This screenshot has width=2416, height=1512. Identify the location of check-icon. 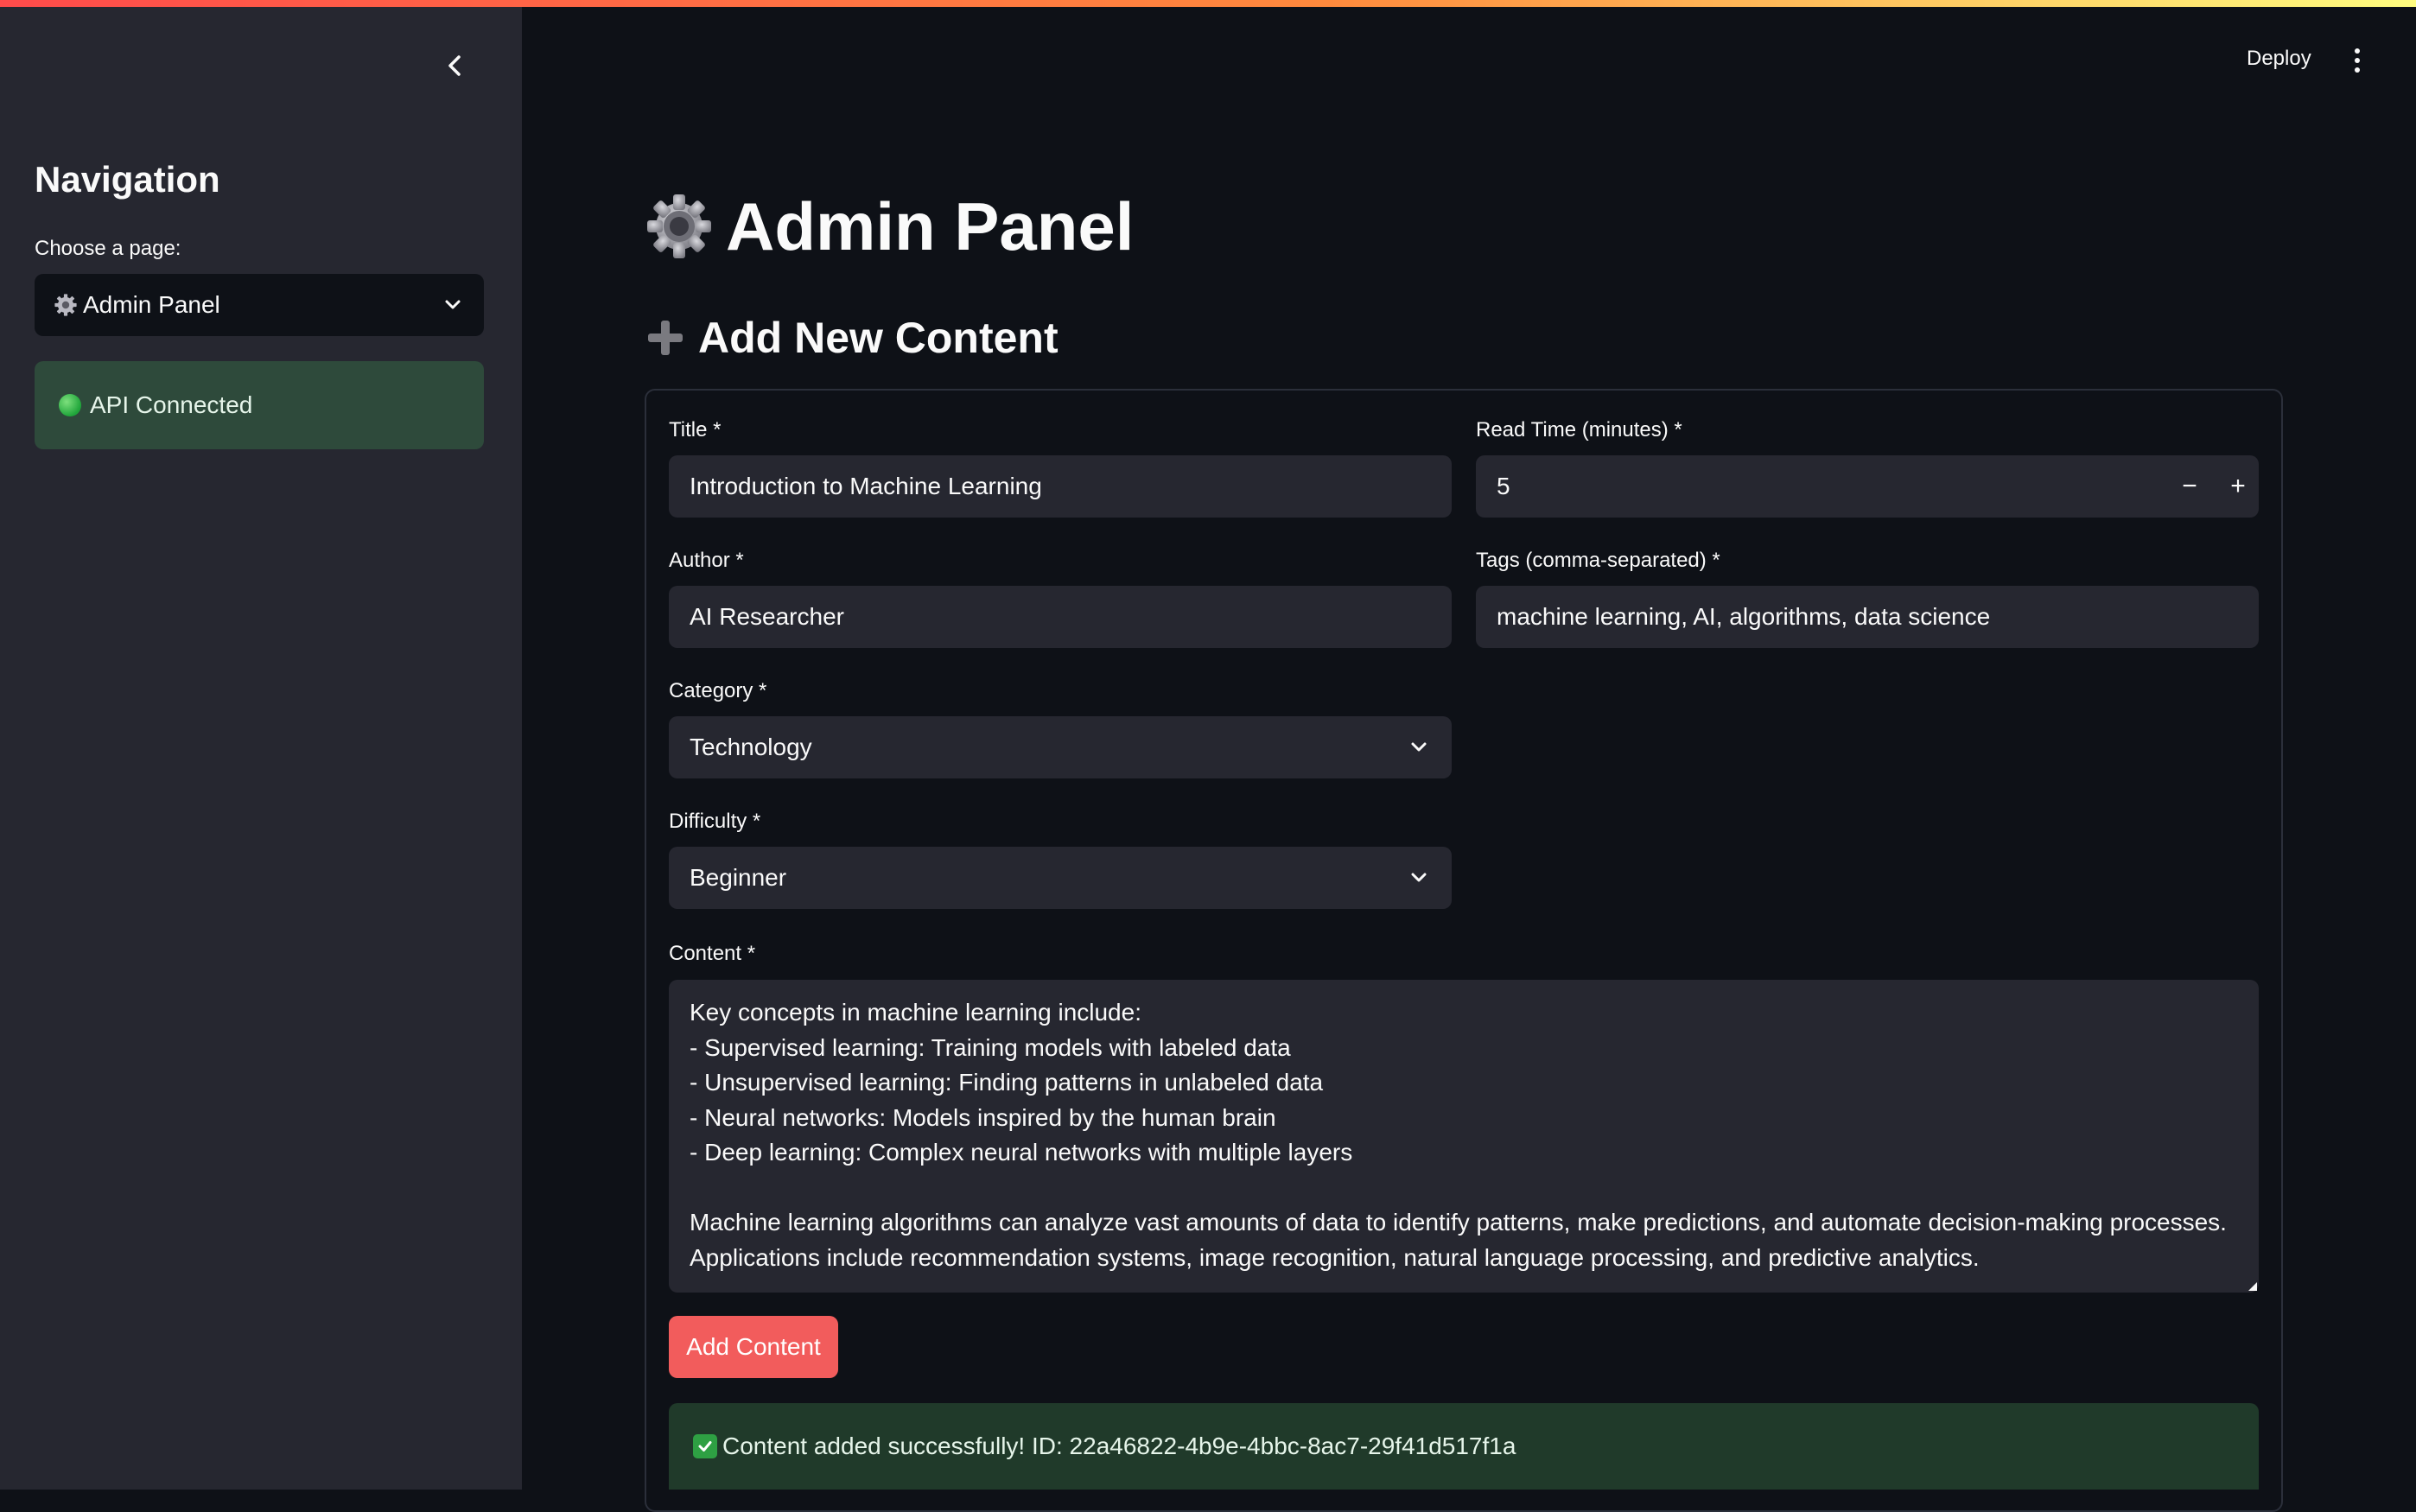
(705, 1446).